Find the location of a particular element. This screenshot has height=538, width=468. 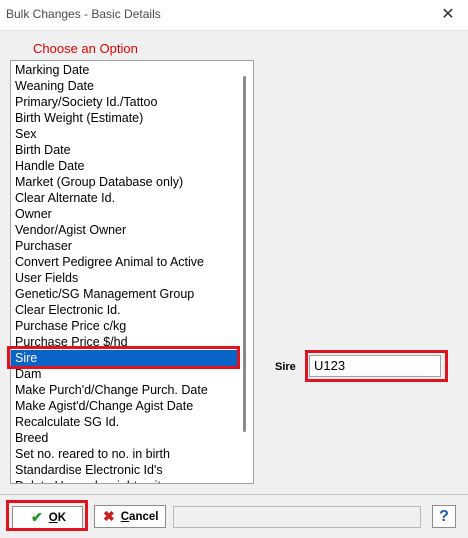

highlight-selected-option is located at coordinates (123, 357).